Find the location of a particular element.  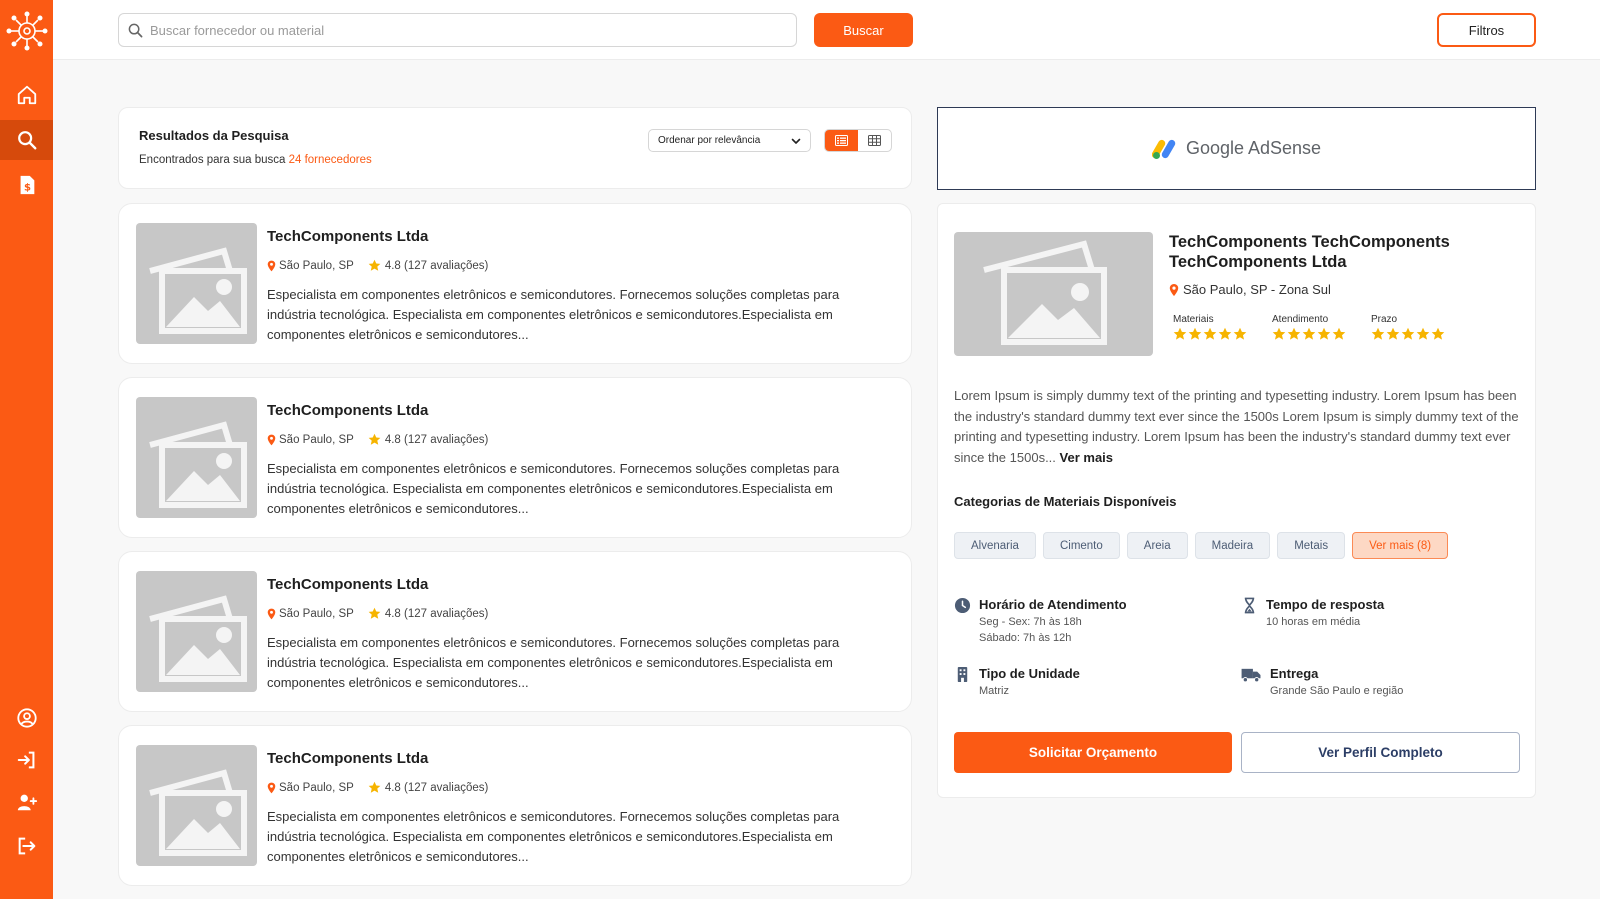

google-adsense-logo-icon is located at coordinates (1163, 149).